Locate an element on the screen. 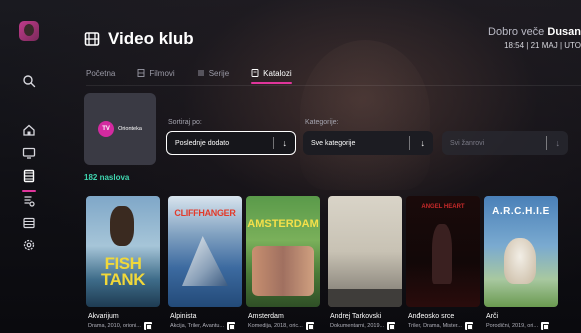 The height and width of the screenshot is (333, 581). poster-cast is located at coordinates (283, 271).